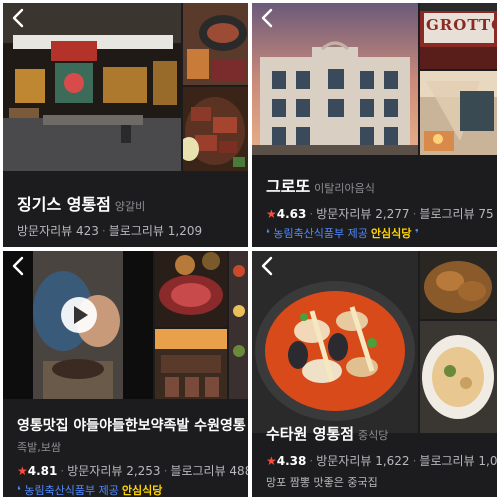 Image resolution: width=500 pixels, height=500 pixels. I want to click on visitor-review-count: 방문자리뷰 2,277, so click(362, 214).